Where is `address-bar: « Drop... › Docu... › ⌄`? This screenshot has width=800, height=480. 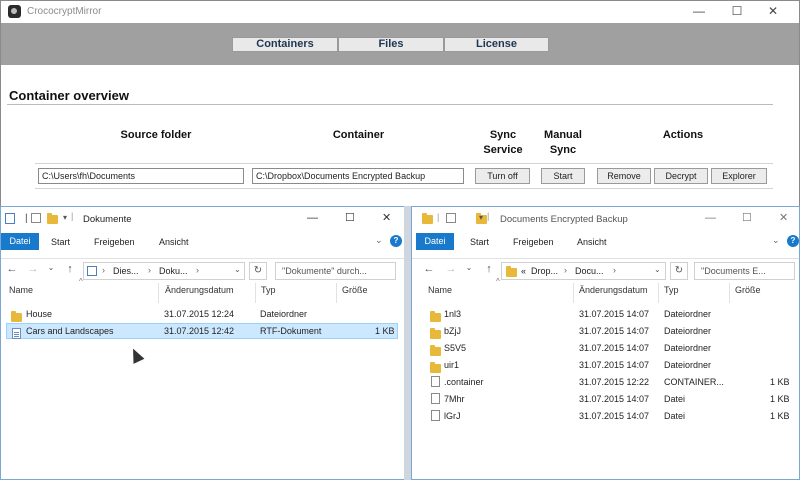 address-bar: « Drop... › Docu... › ⌄ is located at coordinates (583, 271).